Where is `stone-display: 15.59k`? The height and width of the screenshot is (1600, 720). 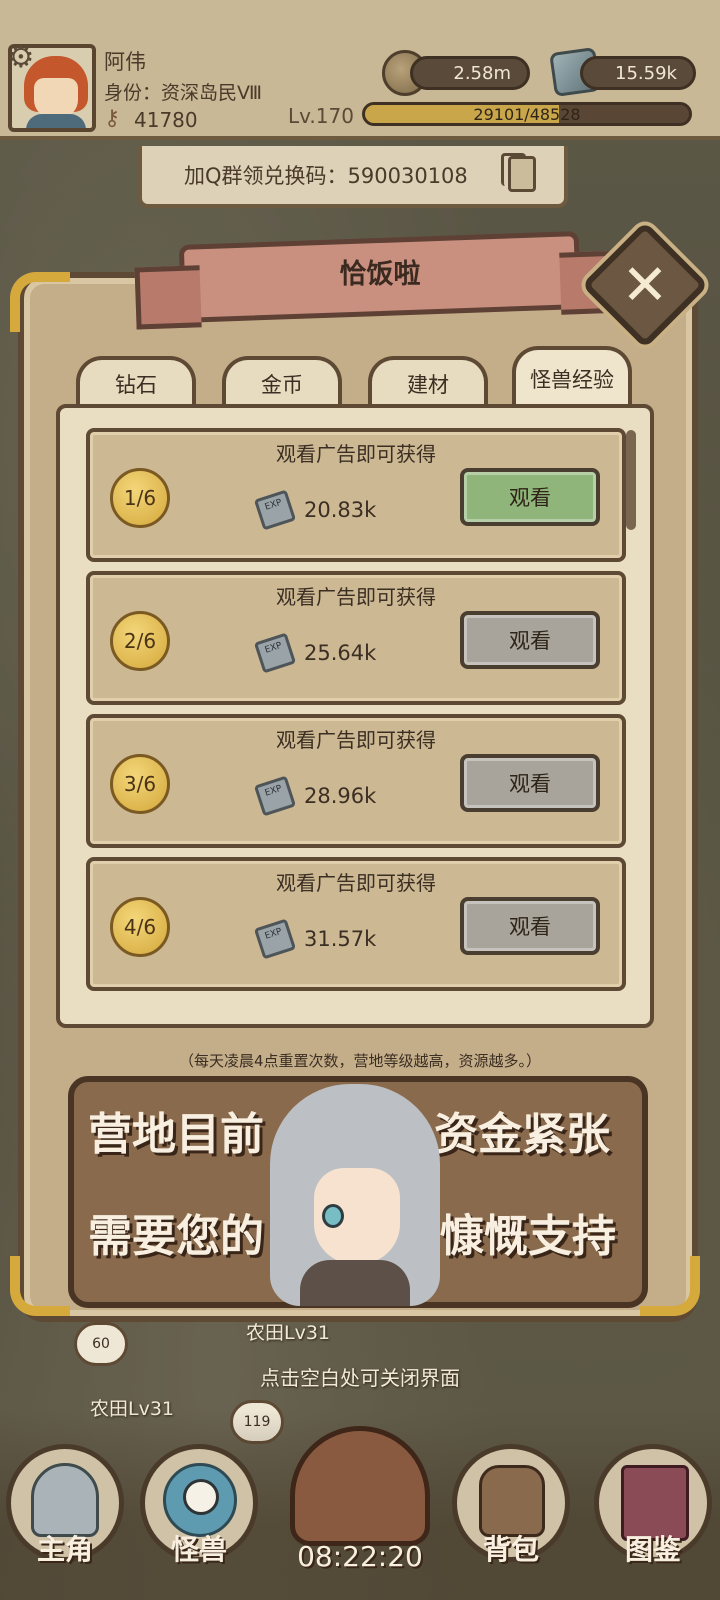
stone-display: 15.59k is located at coordinates (638, 73).